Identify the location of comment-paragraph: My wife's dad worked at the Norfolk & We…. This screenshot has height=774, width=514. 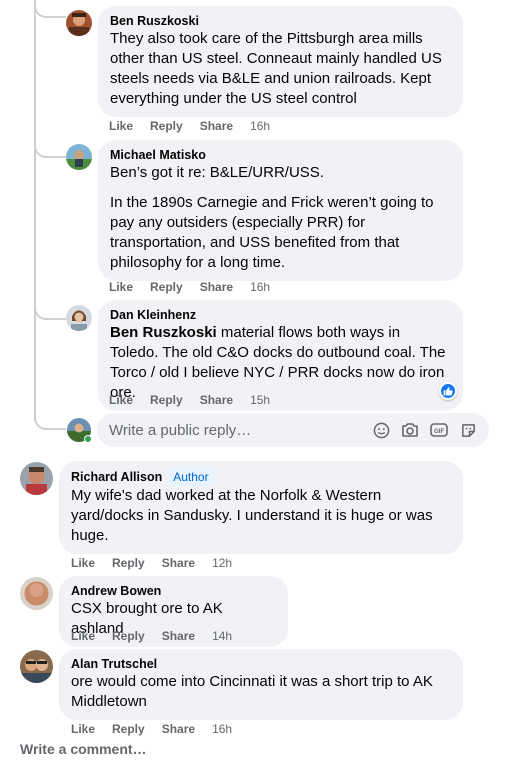
(252, 515).